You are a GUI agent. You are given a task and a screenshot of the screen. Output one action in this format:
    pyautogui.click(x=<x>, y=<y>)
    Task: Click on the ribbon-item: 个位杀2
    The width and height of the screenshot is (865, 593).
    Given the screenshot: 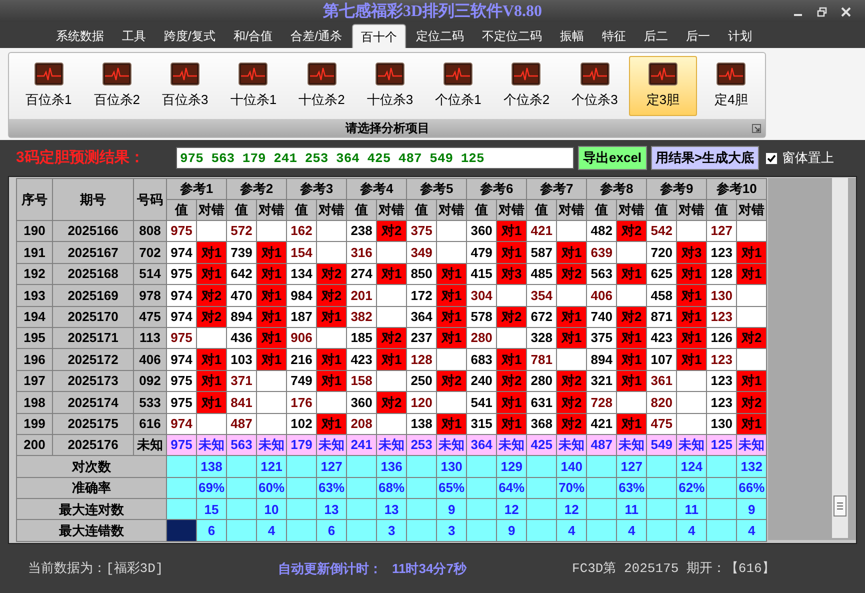 What is the action you would take?
    pyautogui.click(x=526, y=86)
    